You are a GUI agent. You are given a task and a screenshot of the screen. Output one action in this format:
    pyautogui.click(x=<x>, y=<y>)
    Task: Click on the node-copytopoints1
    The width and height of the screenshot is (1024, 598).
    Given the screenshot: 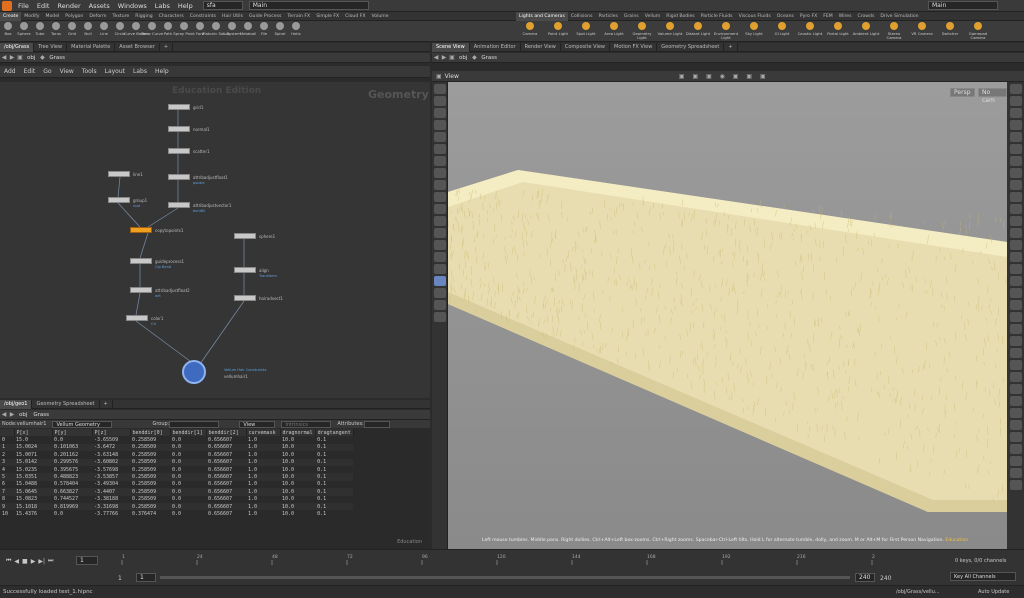 What is the action you would take?
    pyautogui.click(x=141, y=230)
    